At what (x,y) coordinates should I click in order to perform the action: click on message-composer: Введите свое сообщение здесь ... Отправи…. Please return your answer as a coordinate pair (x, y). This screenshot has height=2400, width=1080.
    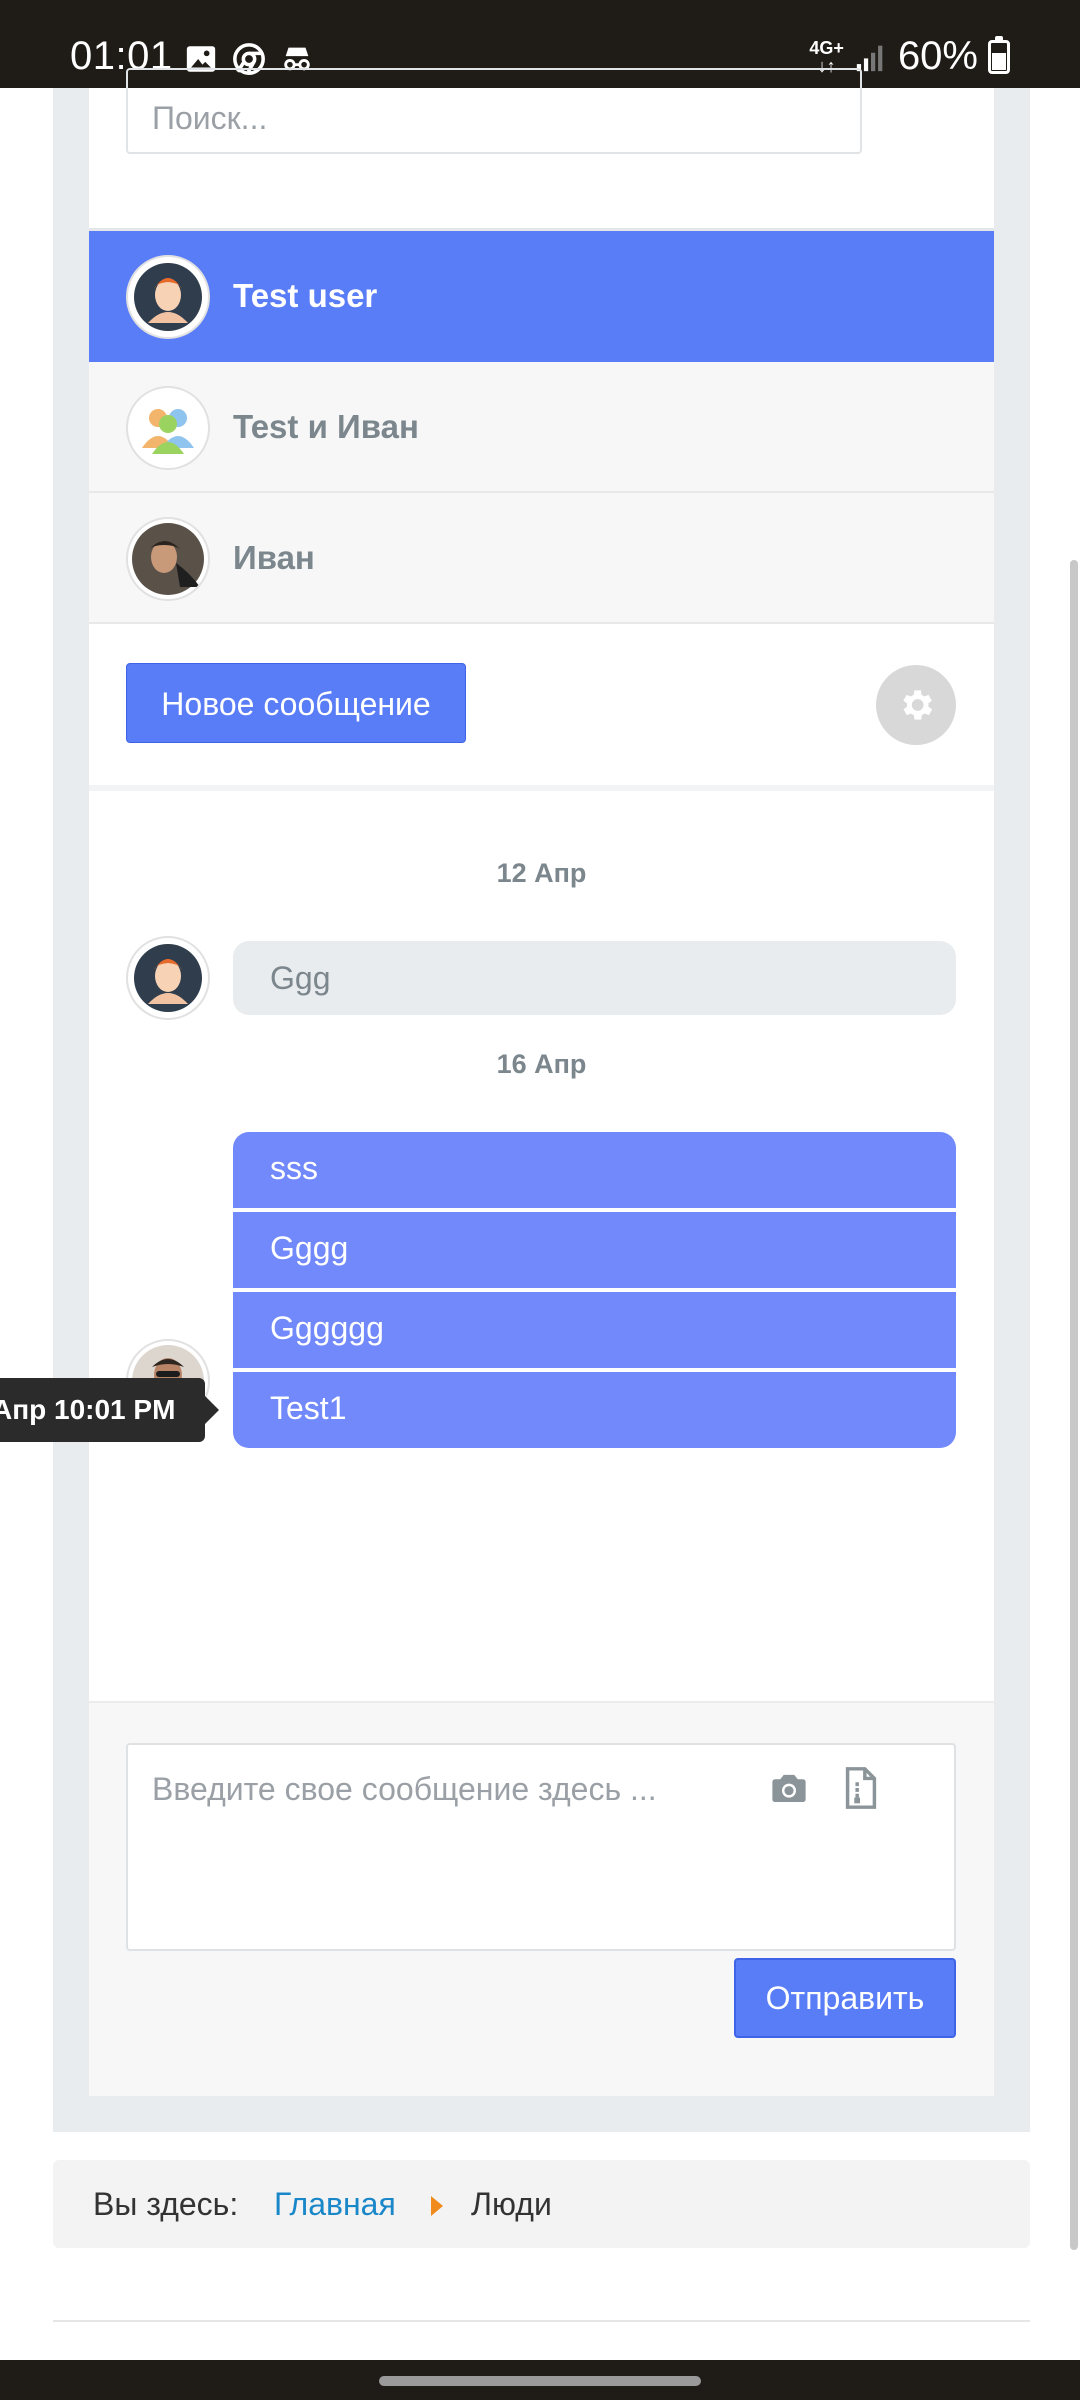
    Looking at the image, I should click on (541, 1898).